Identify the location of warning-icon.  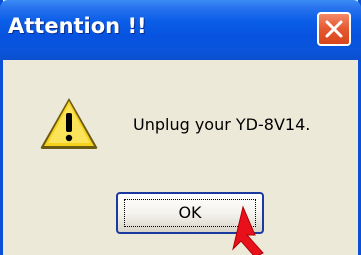
(69, 123).